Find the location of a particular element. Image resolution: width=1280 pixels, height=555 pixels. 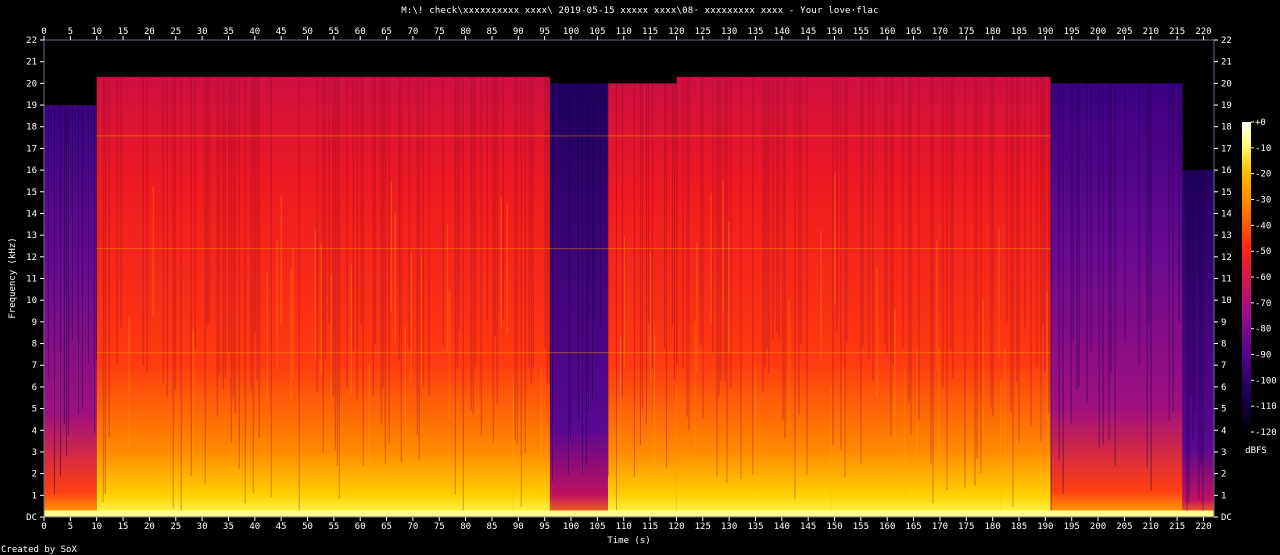

x-tick-label: 150 is located at coordinates (834, 527).